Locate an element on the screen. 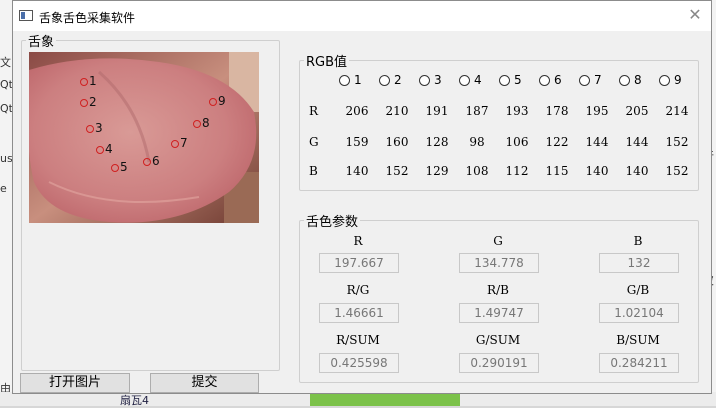 The width and height of the screenshot is (716, 408). point-radio-6: 6 is located at coordinates (550, 80).